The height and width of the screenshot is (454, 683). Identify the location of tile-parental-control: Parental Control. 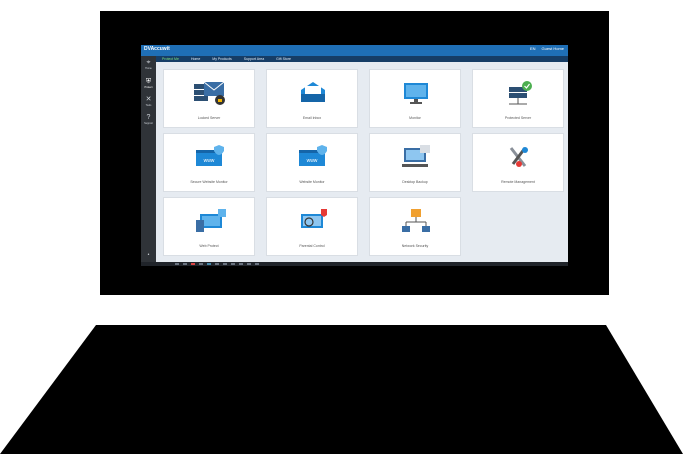
(312, 226).